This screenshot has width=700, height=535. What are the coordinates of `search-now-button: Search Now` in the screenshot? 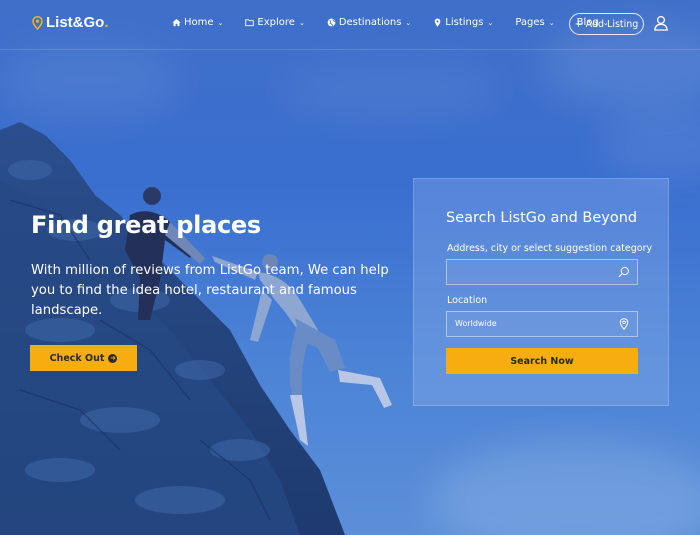 It's located at (542, 361).